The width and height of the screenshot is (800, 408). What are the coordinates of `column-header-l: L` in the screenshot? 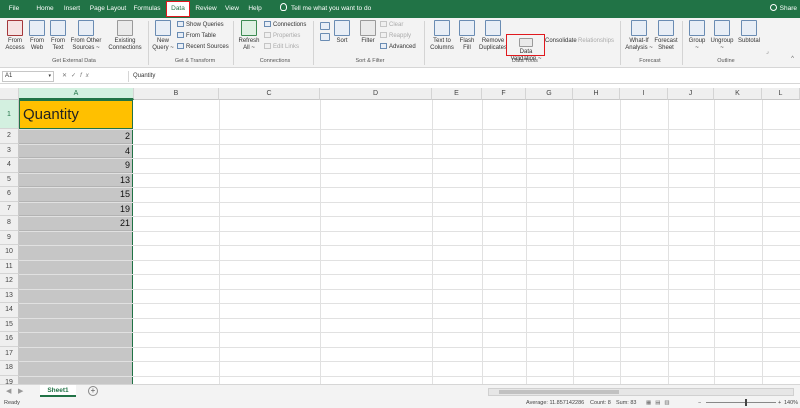 It's located at (781, 94).